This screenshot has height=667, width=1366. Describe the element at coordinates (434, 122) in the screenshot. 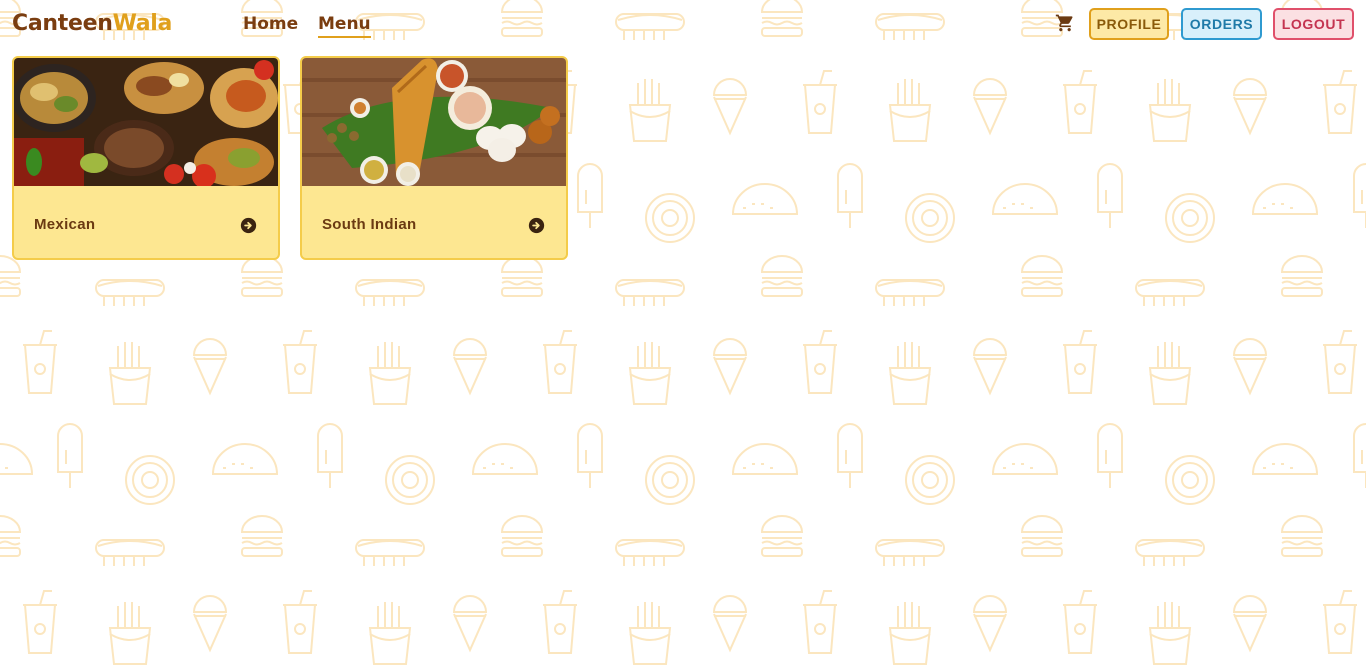

I see `south-indian-food-image` at that location.